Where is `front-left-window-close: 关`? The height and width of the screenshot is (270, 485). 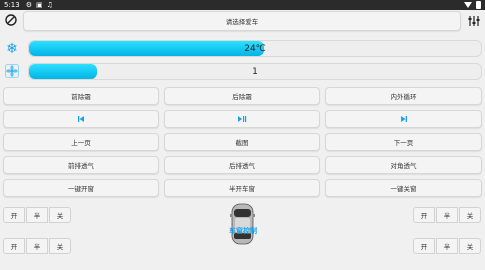 front-left-window-close: 关 is located at coordinates (60, 215).